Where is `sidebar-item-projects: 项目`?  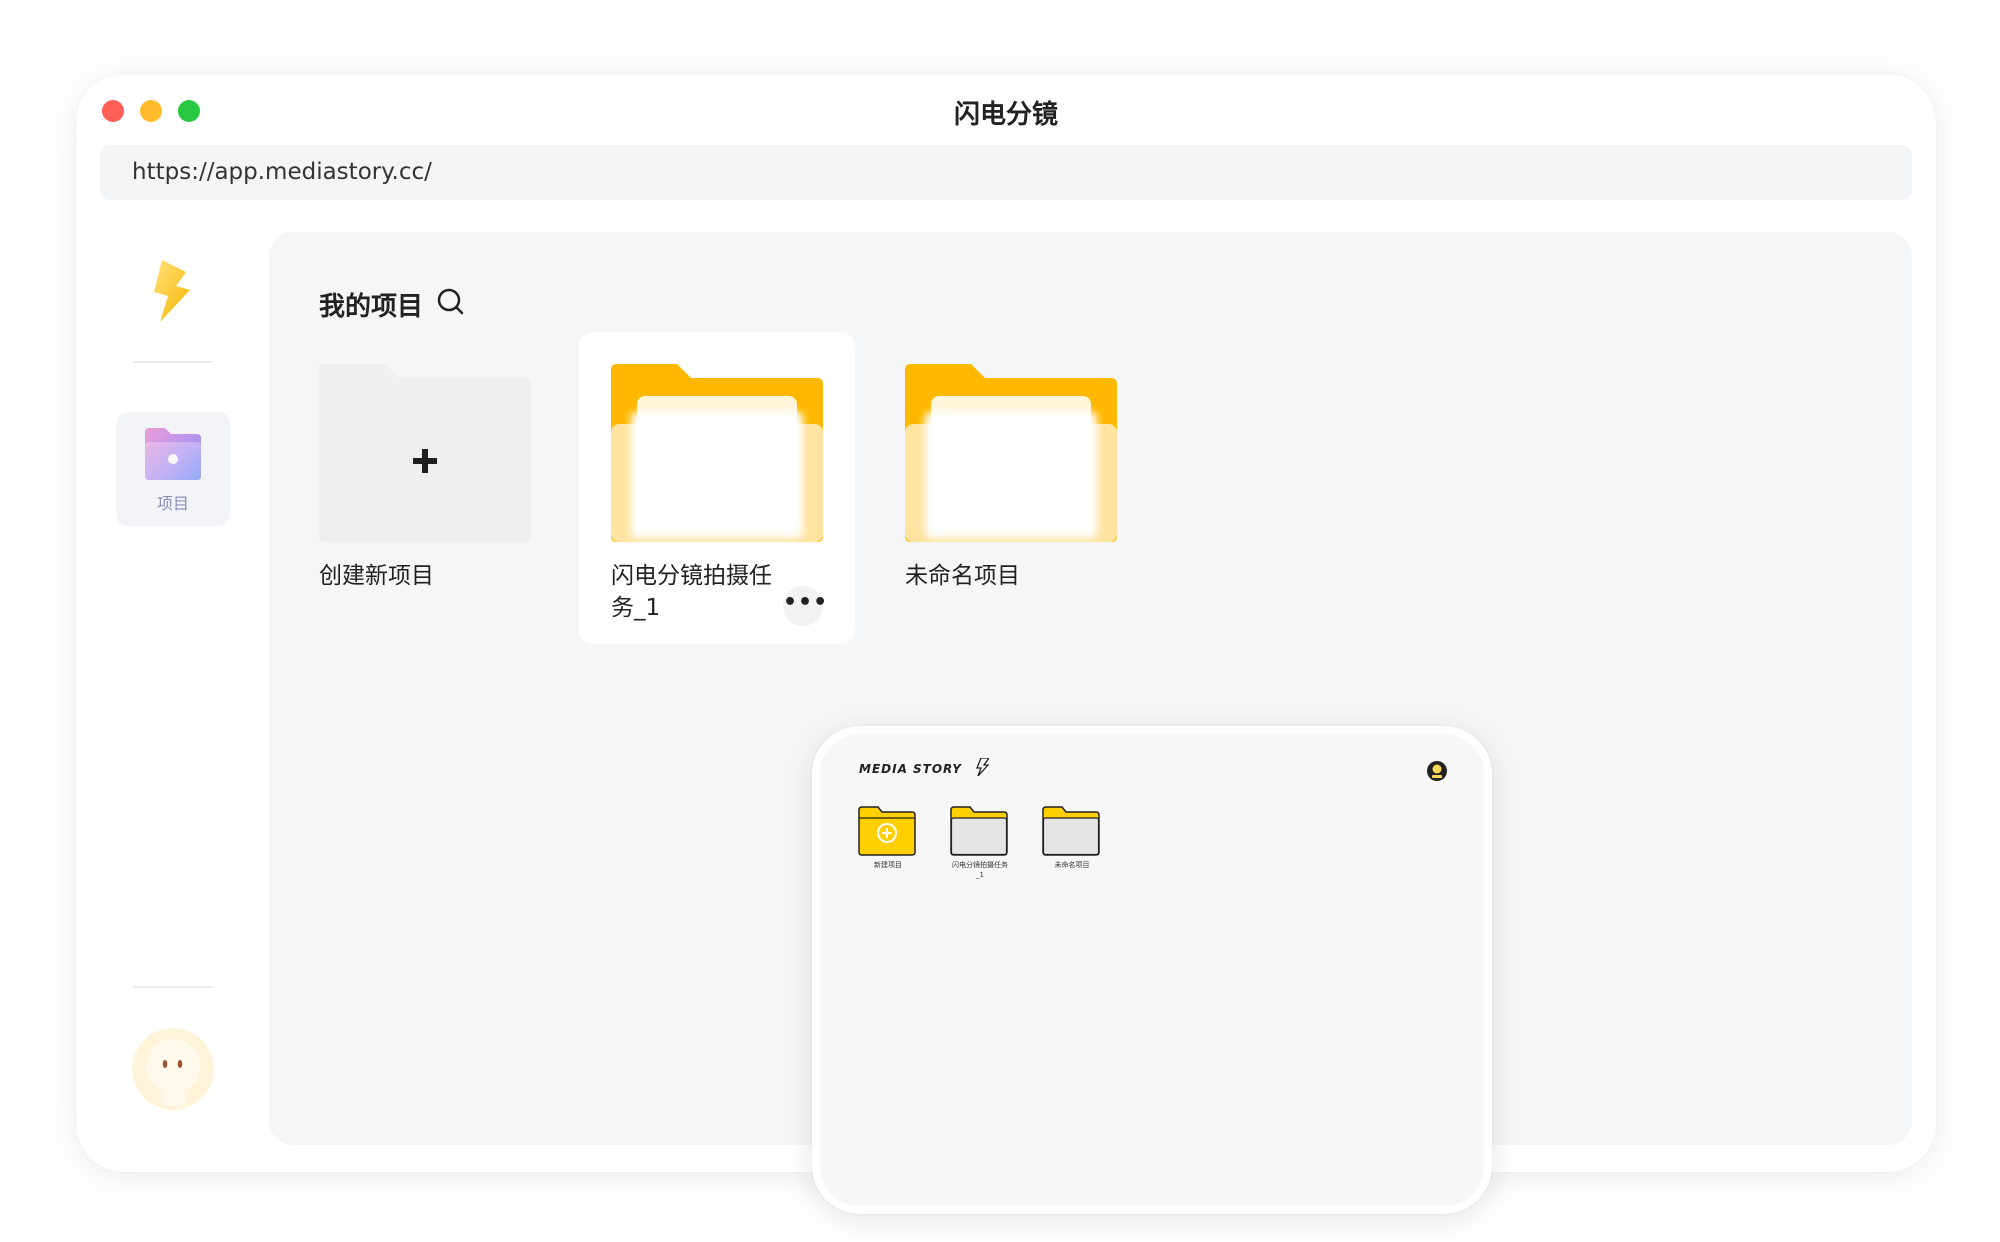
sidebar-item-projects: 项目 is located at coordinates (173, 469).